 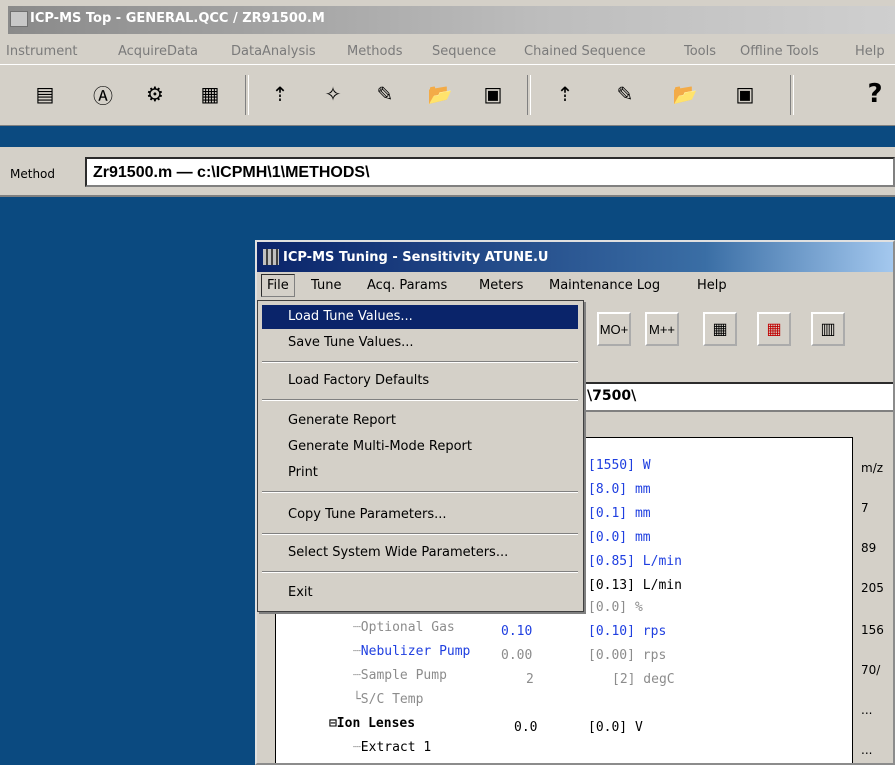 What do you see at coordinates (420, 421) in the screenshot?
I see `menu-item-generate-report: Generate Report` at bounding box center [420, 421].